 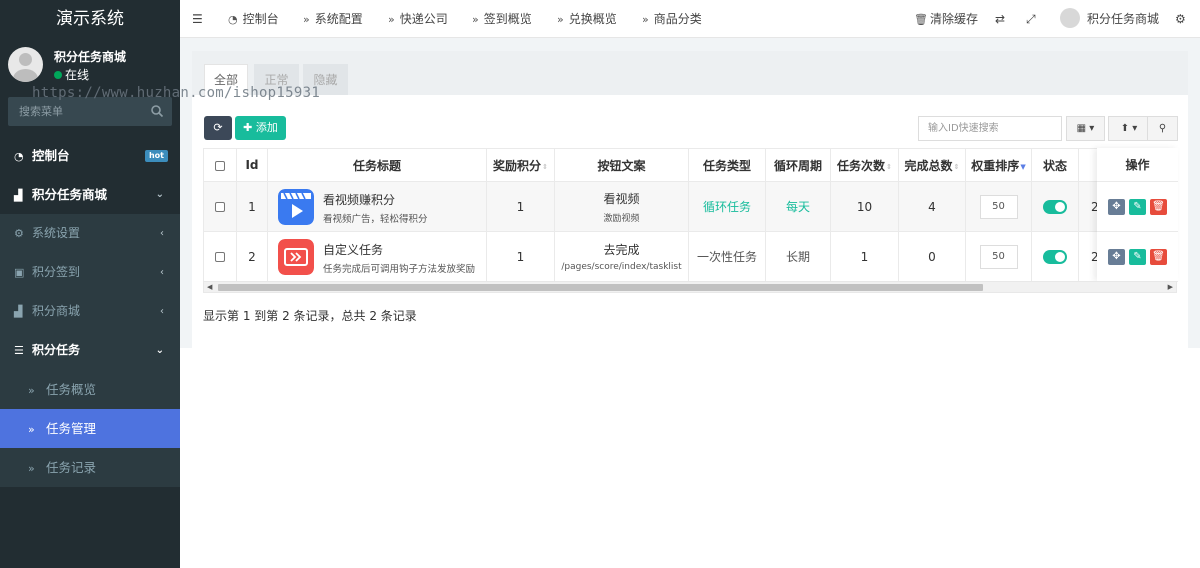 I want to click on topnav-user-menu: 积分任务商城, so click(x=1109, y=19).